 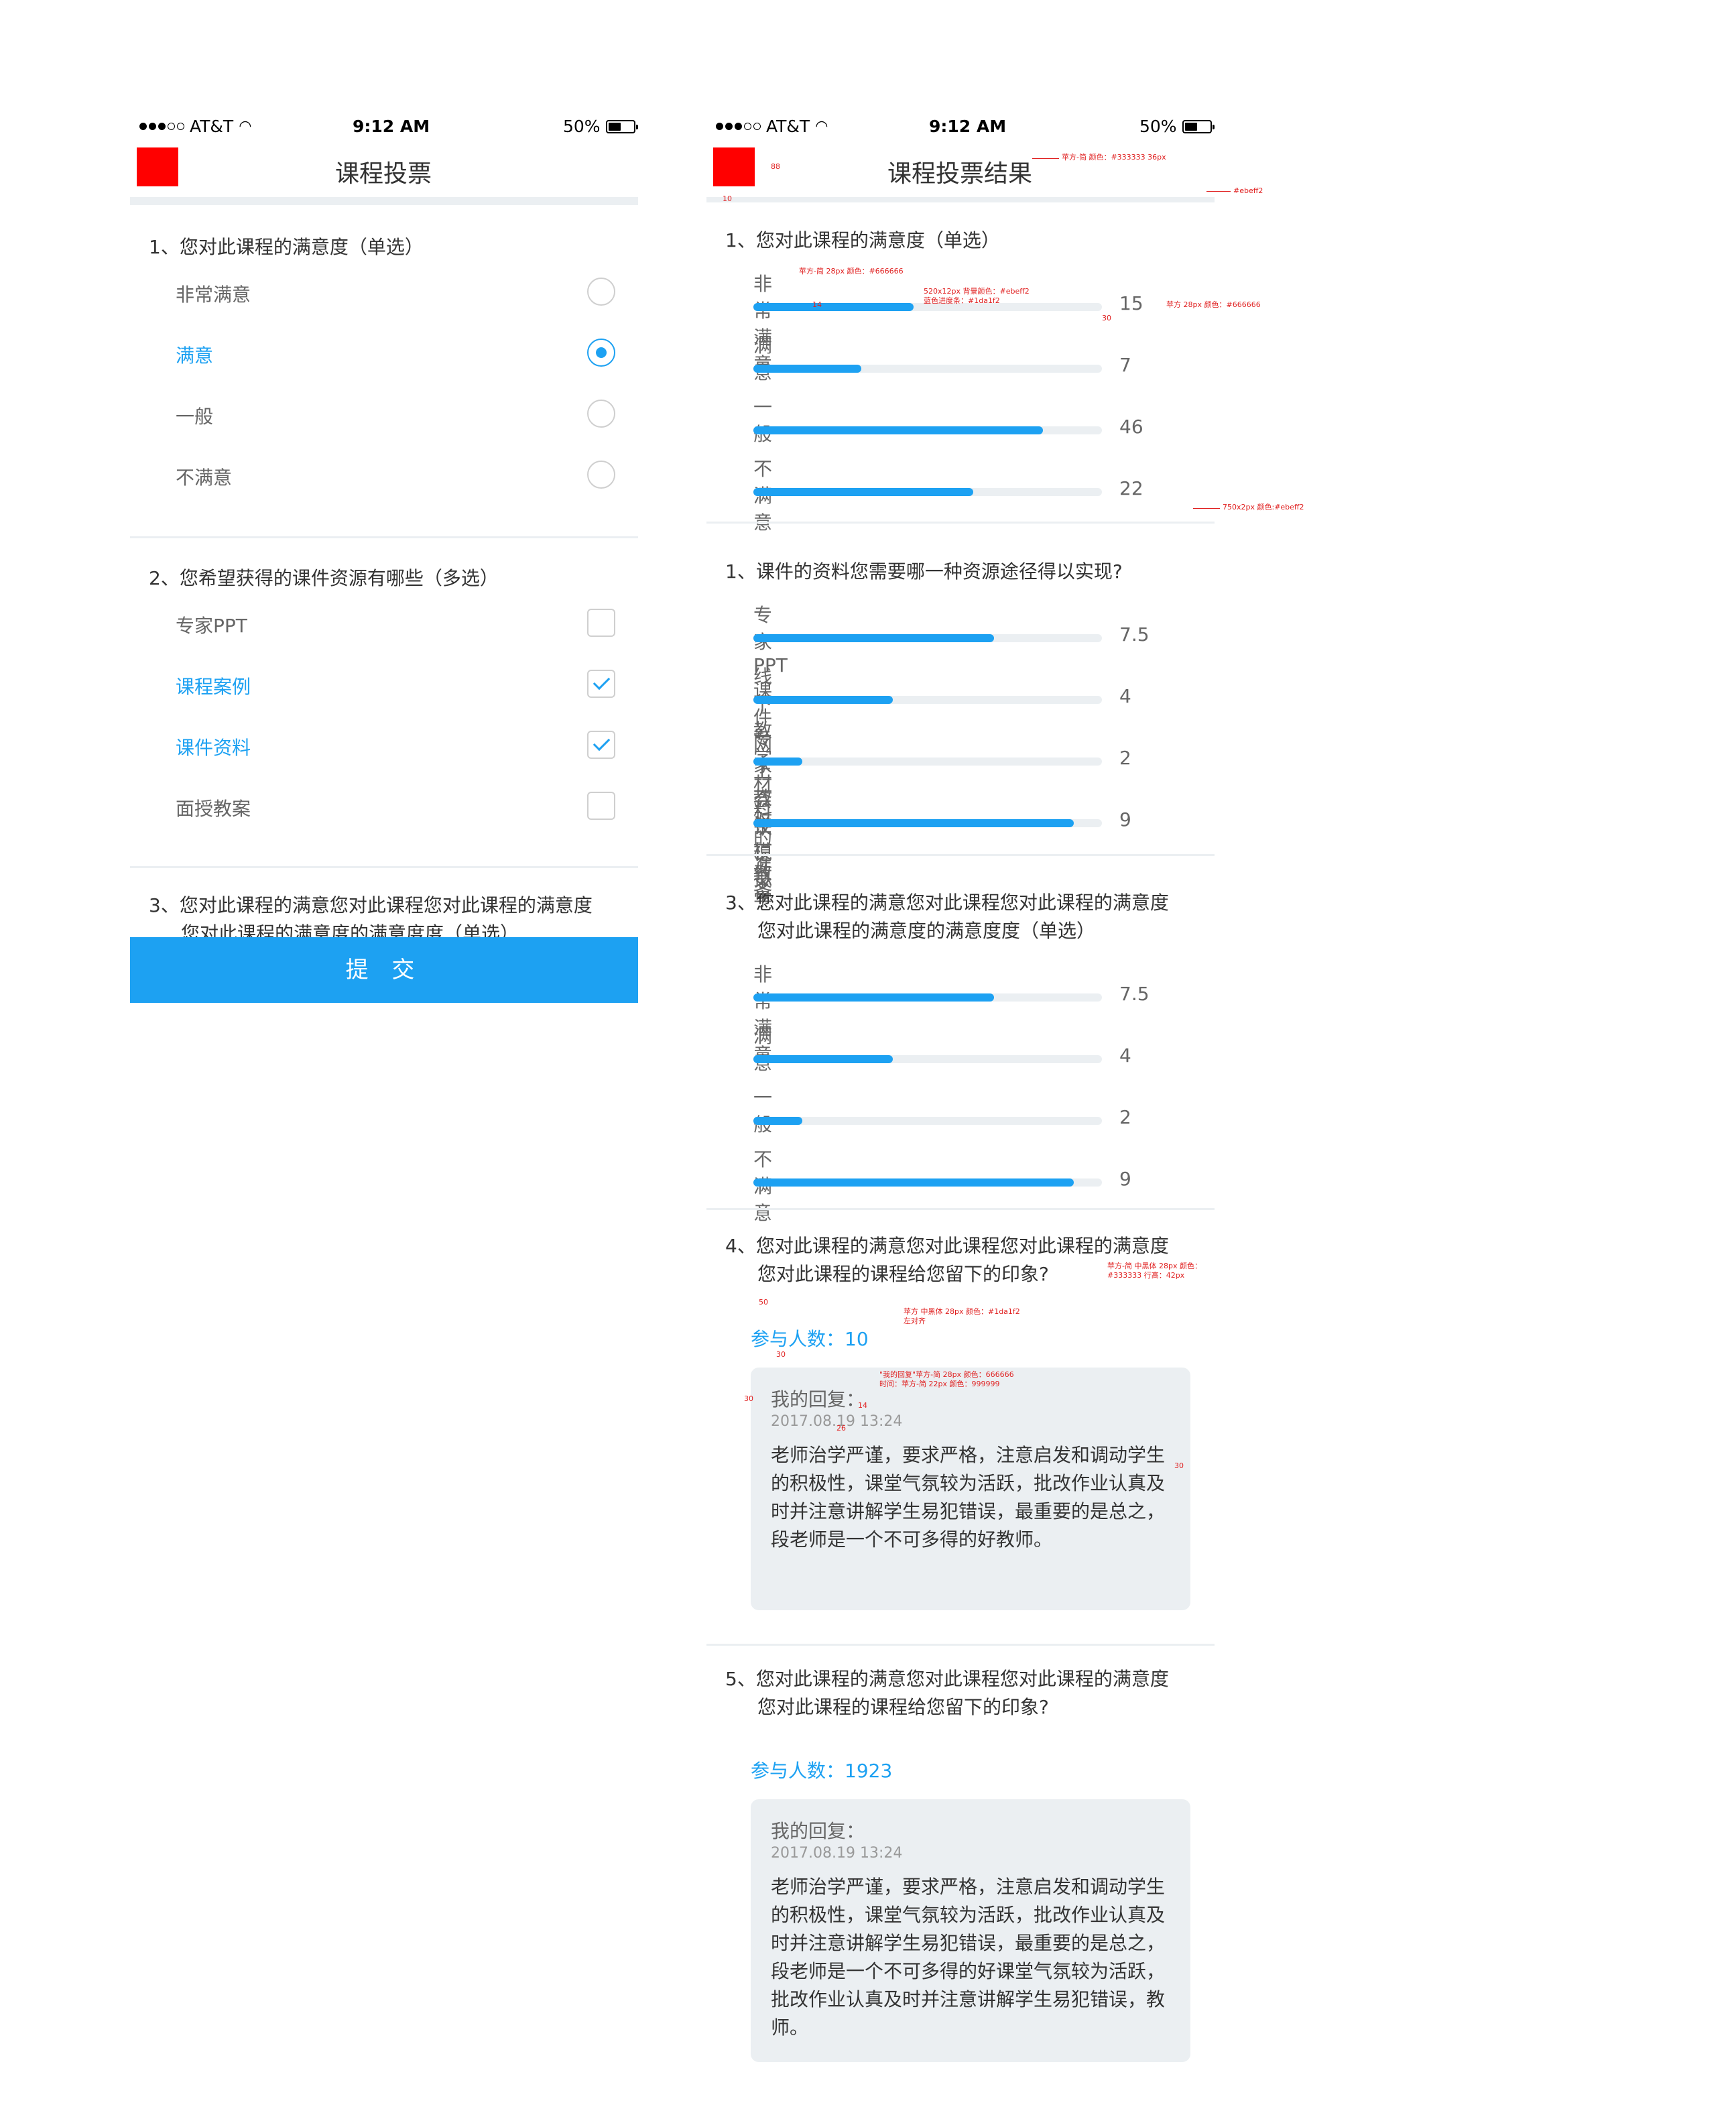 I want to click on annotation-bar-size: 520x12px 背景颜色：#ebeff2, so click(x=977, y=291).